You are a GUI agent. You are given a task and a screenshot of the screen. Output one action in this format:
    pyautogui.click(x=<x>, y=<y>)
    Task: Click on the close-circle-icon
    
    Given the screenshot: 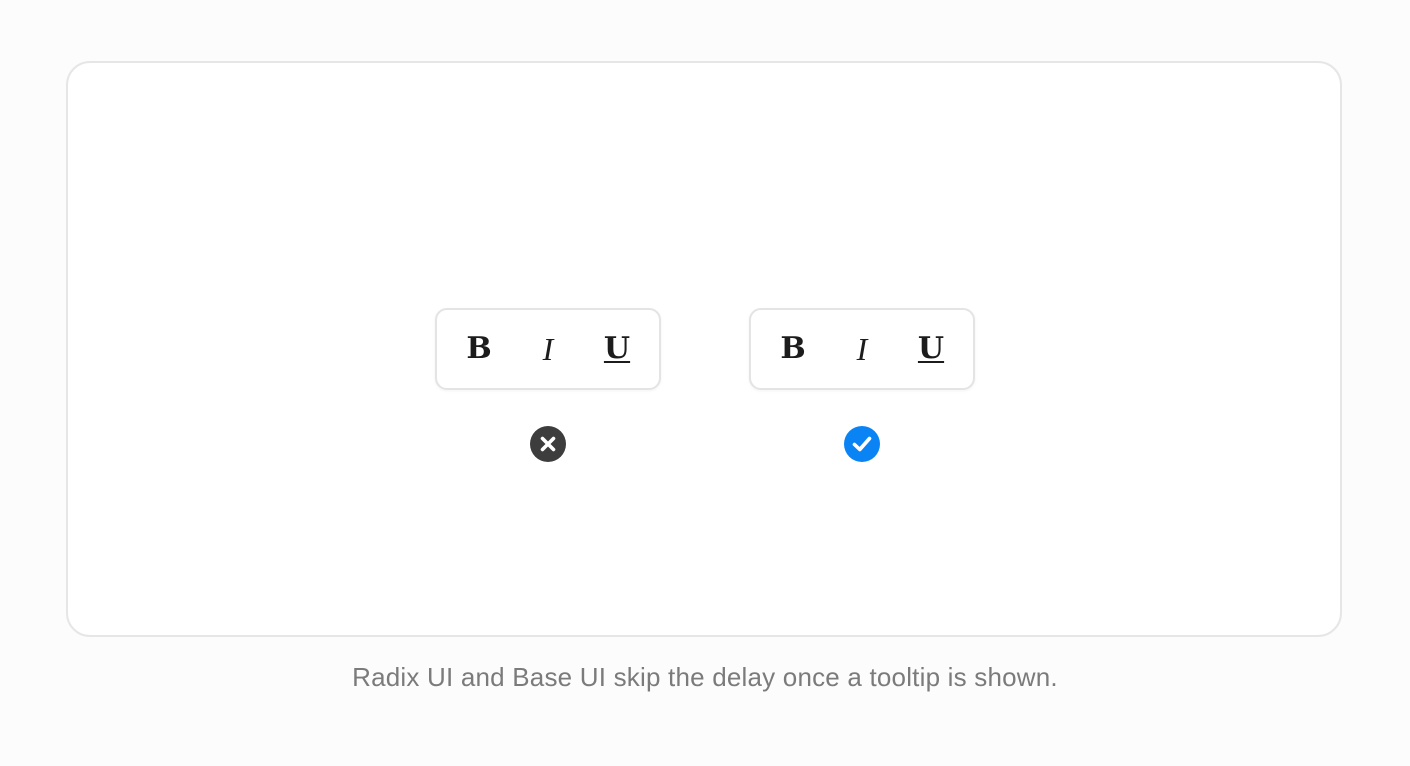 What is the action you would take?
    pyautogui.click(x=548, y=444)
    